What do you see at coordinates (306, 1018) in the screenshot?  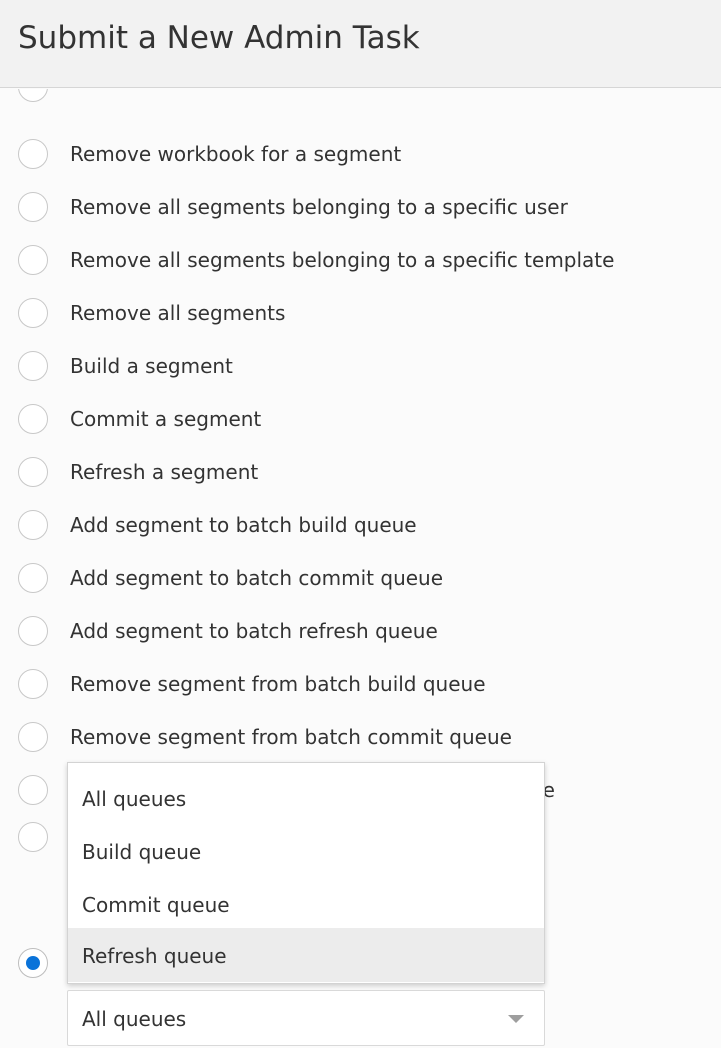 I see `queue-select: All queues` at bounding box center [306, 1018].